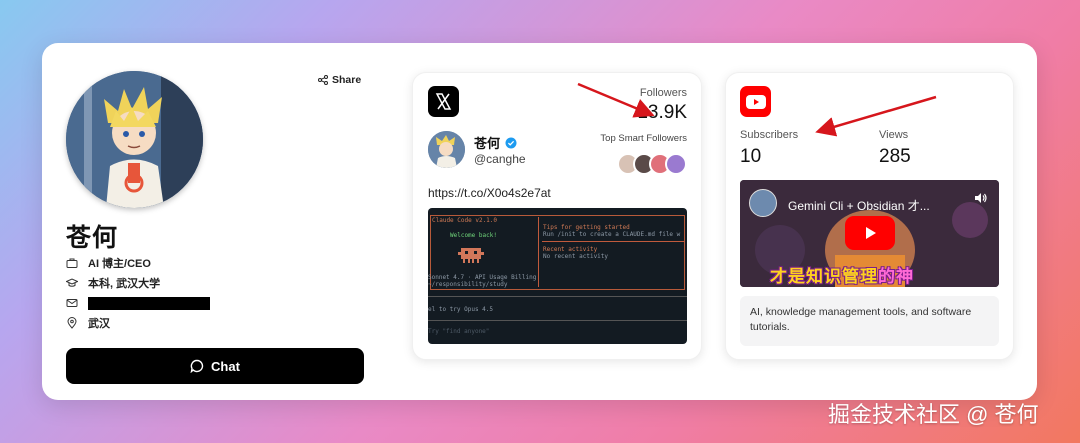 The image size is (1080, 443). Describe the element at coordinates (99, 324) in the screenshot. I see `profile-location: 武汉` at that location.